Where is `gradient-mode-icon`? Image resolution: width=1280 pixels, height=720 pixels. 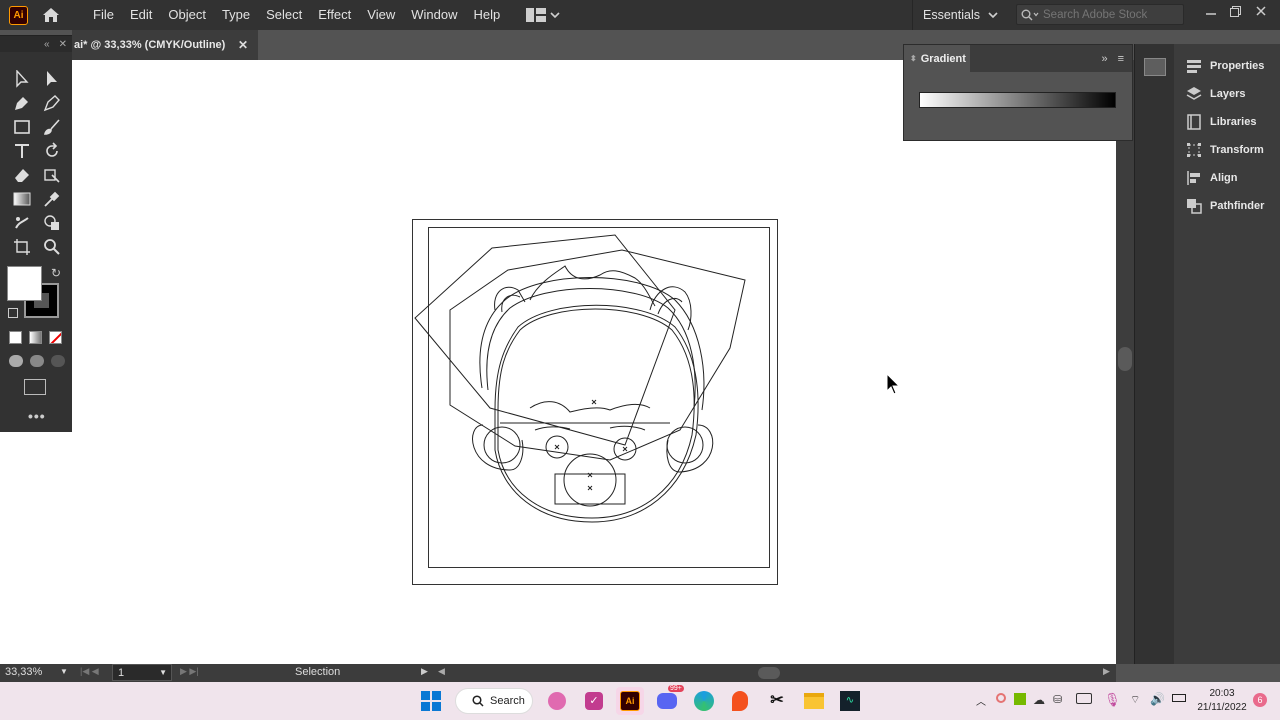
gradient-mode-icon is located at coordinates (35, 337).